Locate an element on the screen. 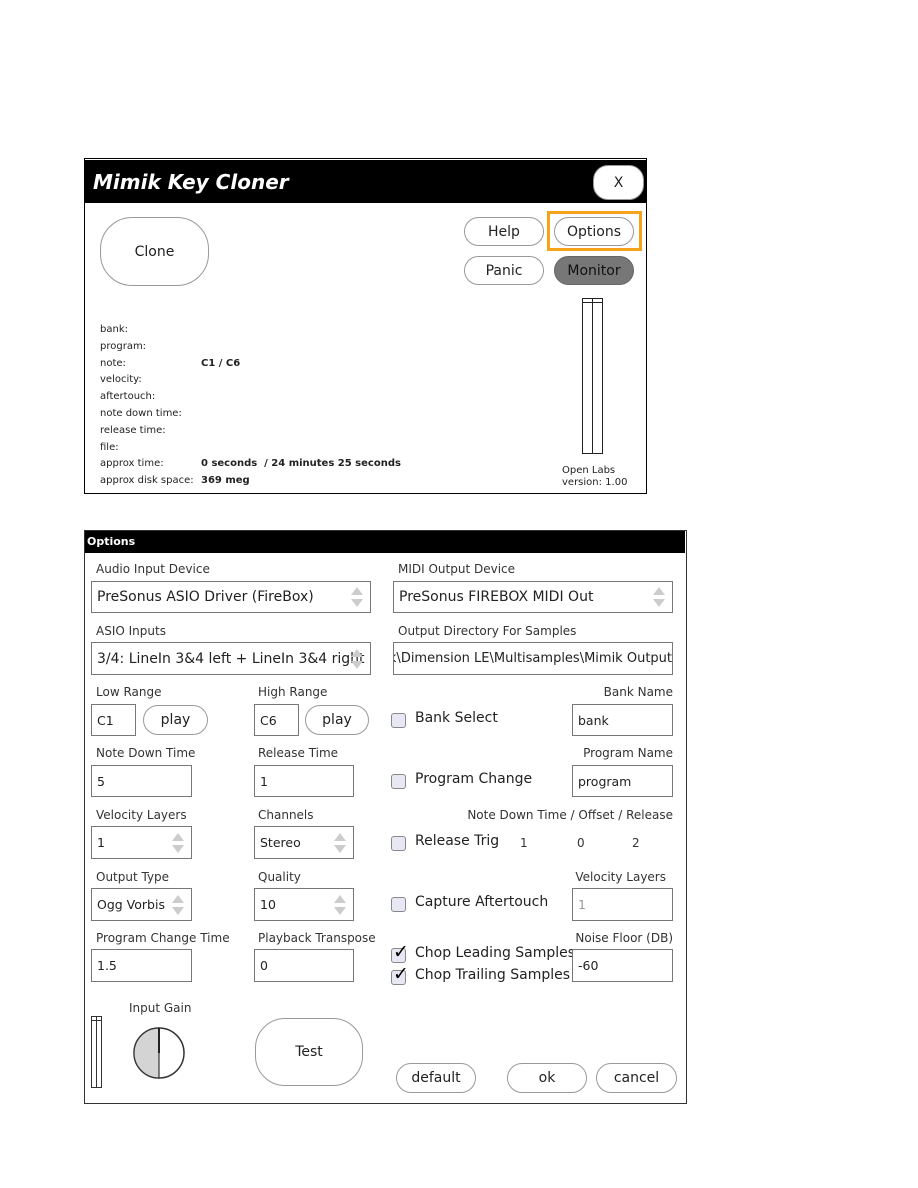 The image size is (918, 1188). program-change-time-label: Program Change Time is located at coordinates (163, 938).